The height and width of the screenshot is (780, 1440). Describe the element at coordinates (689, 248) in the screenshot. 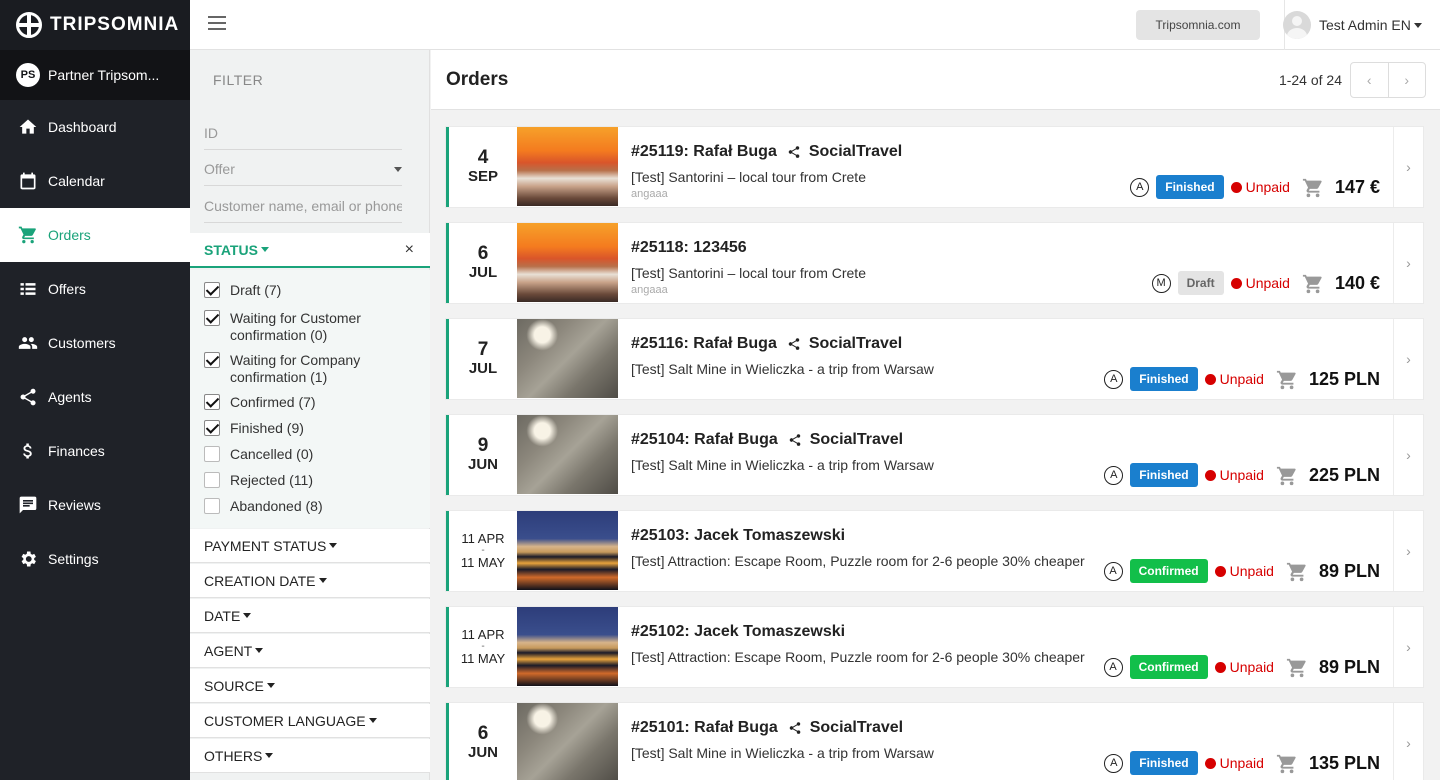

I see `order-title: #25118: 123456` at that location.